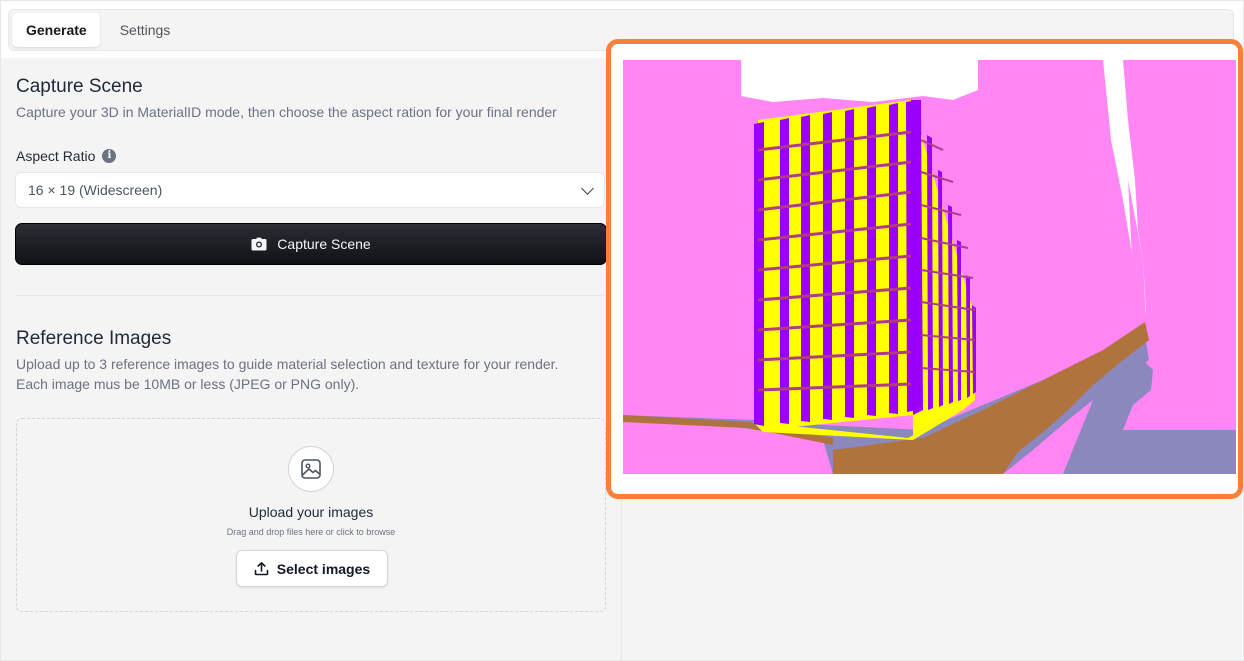  Describe the element at coordinates (56, 30) in the screenshot. I see `tab-generate: Generate` at that location.